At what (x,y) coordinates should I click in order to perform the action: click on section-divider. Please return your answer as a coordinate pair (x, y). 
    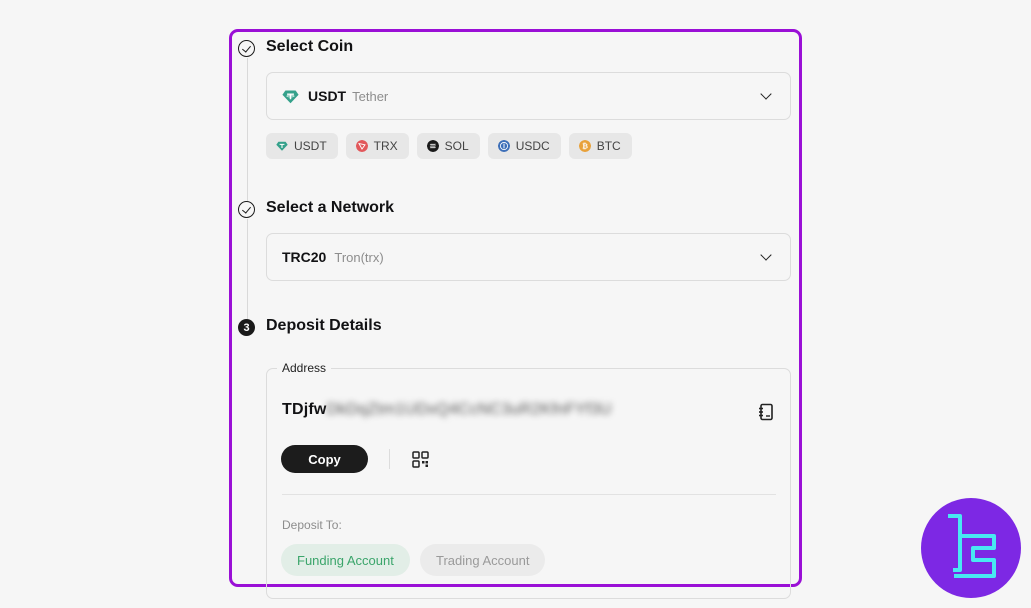
    Looking at the image, I should click on (529, 494).